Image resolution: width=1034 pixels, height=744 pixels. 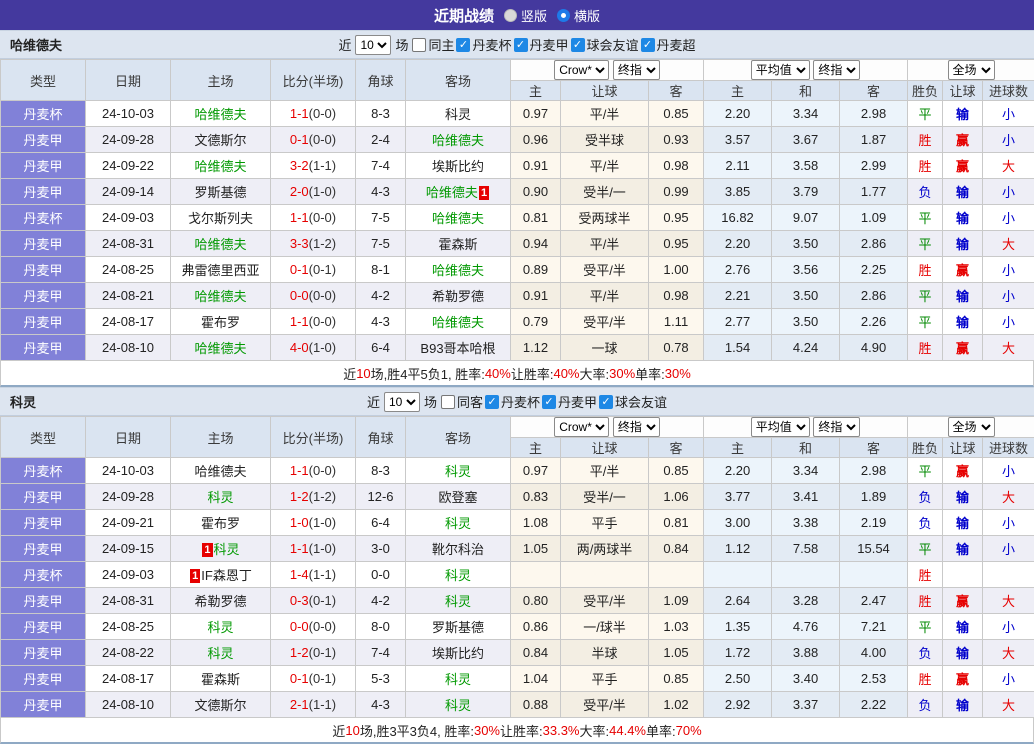 I want to click on handicap-line-cell: 受平/半, so click(x=605, y=705).